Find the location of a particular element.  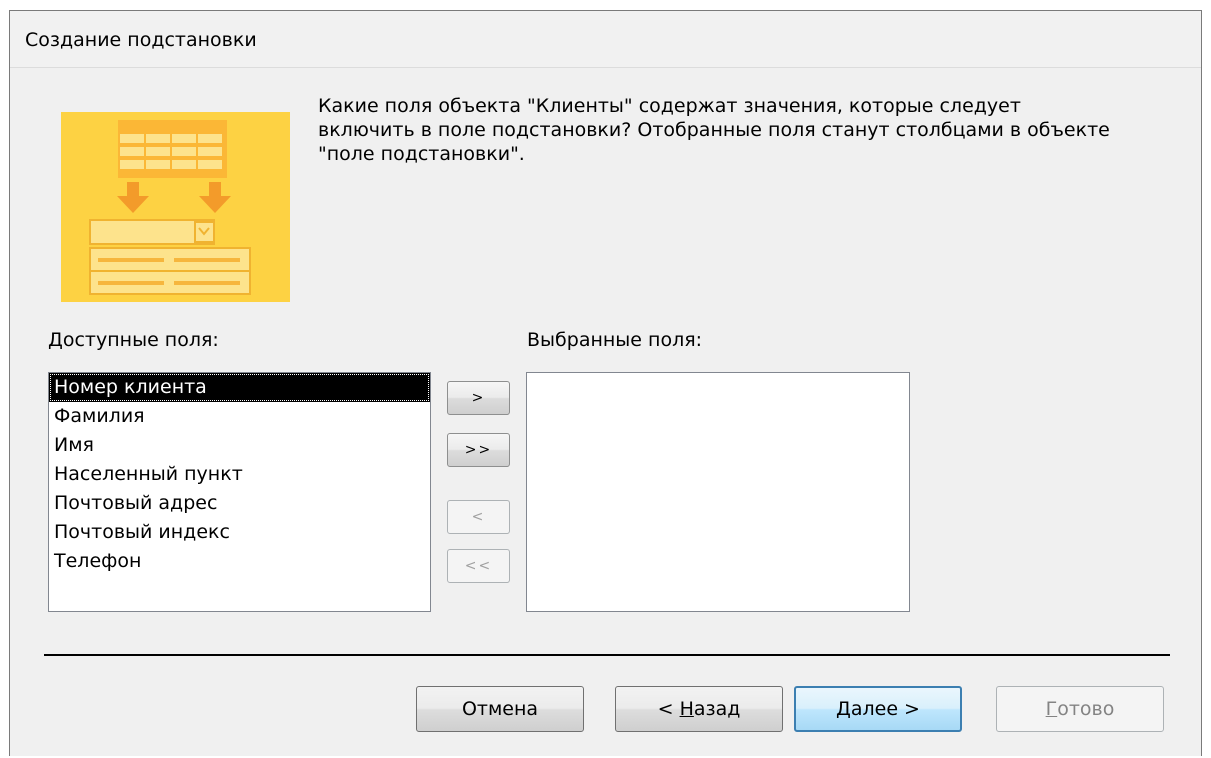

next-button-label: алее > is located at coordinates (885, 709).